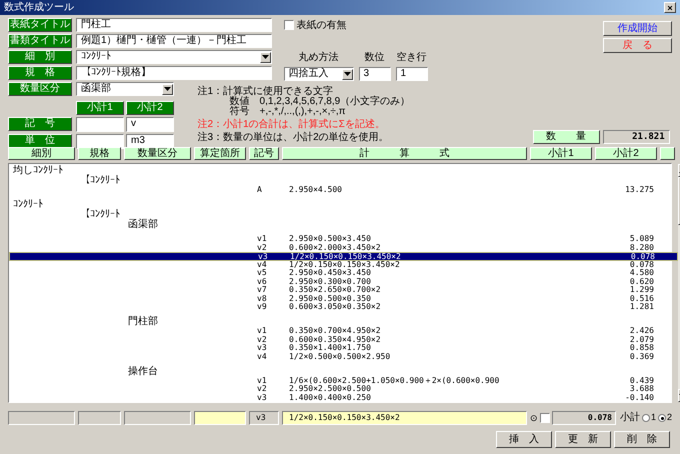  I want to click on subtotal-cell-text: 1.281, so click(641, 307).